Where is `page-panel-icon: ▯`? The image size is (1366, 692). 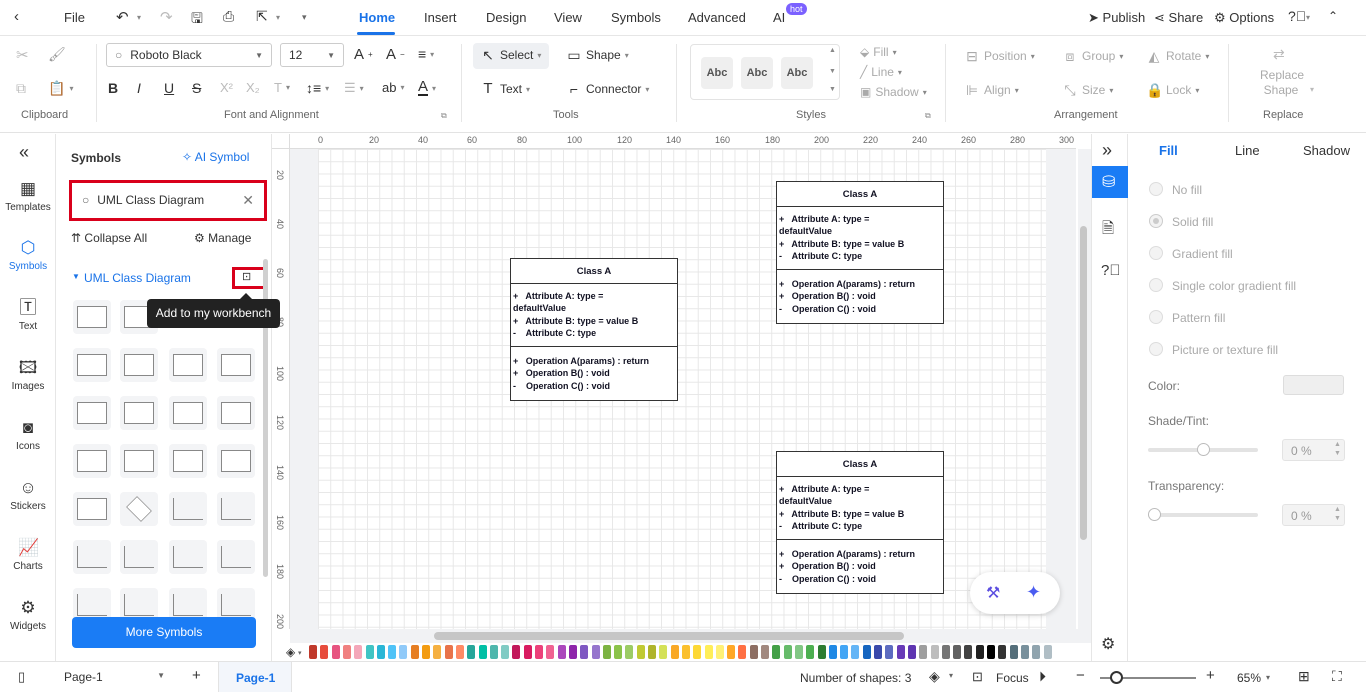 page-panel-icon: ▯ is located at coordinates (21, 677).